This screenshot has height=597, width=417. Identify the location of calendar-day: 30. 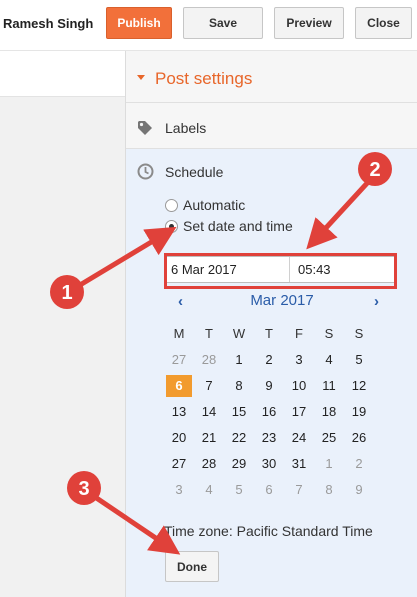
(269, 464).